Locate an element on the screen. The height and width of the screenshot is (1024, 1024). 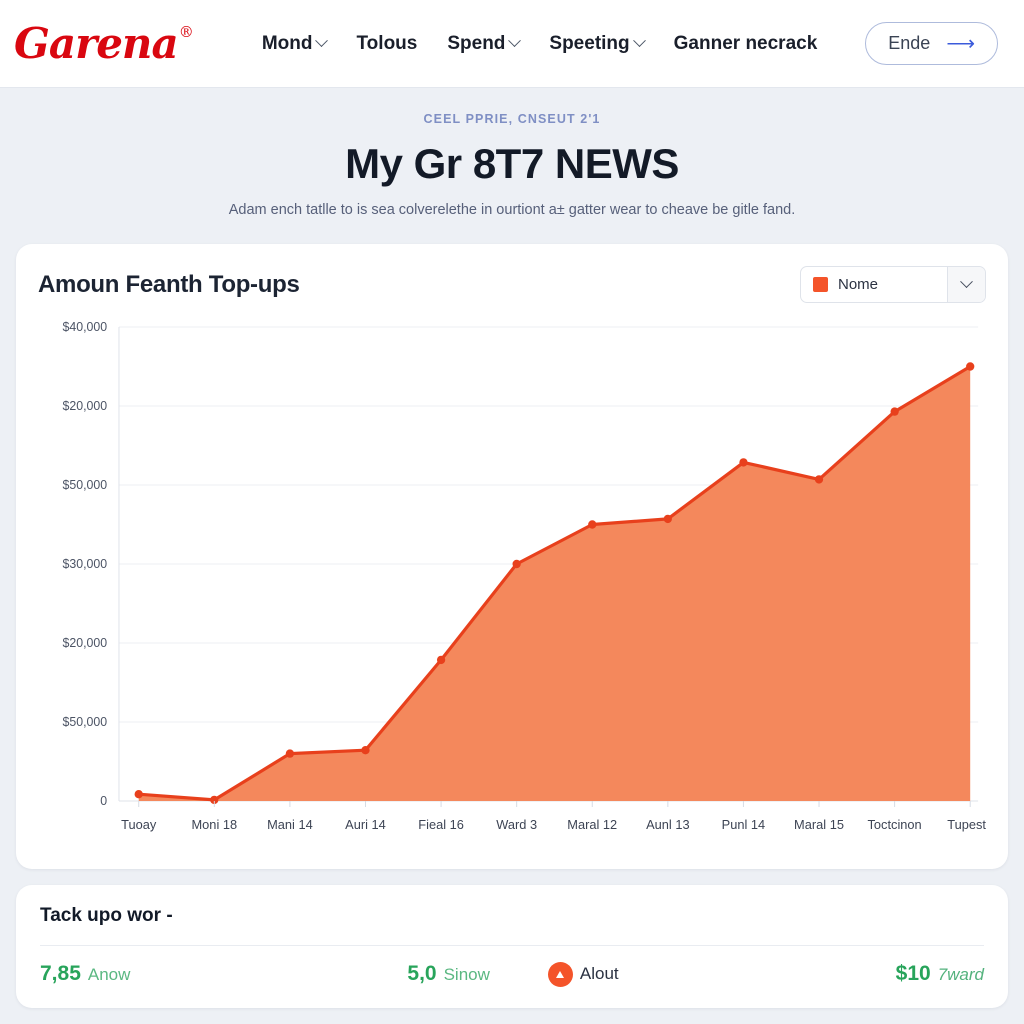
y-axis-tick-label: $30,000 is located at coordinates (85, 564).